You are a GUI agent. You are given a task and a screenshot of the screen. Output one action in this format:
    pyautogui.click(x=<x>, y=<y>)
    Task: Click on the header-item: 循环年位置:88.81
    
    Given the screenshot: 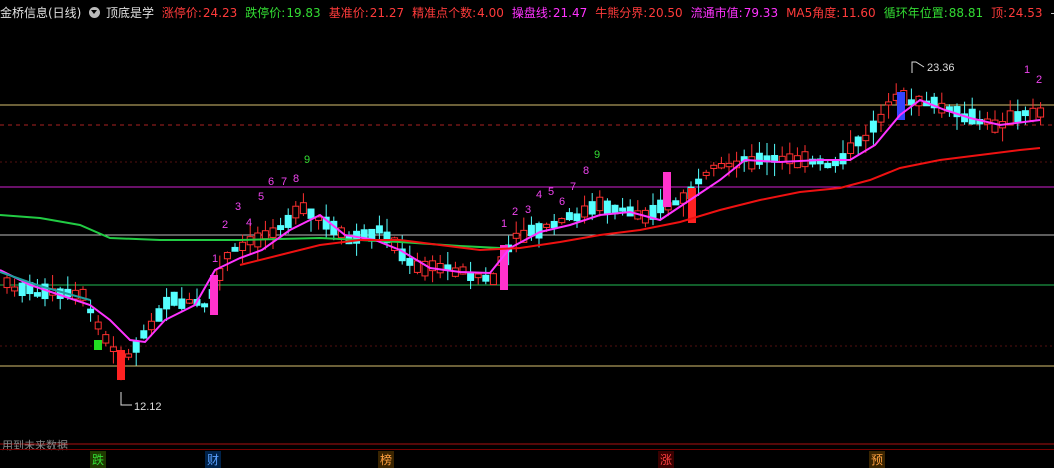 What is the action you would take?
    pyautogui.click(x=935, y=13)
    